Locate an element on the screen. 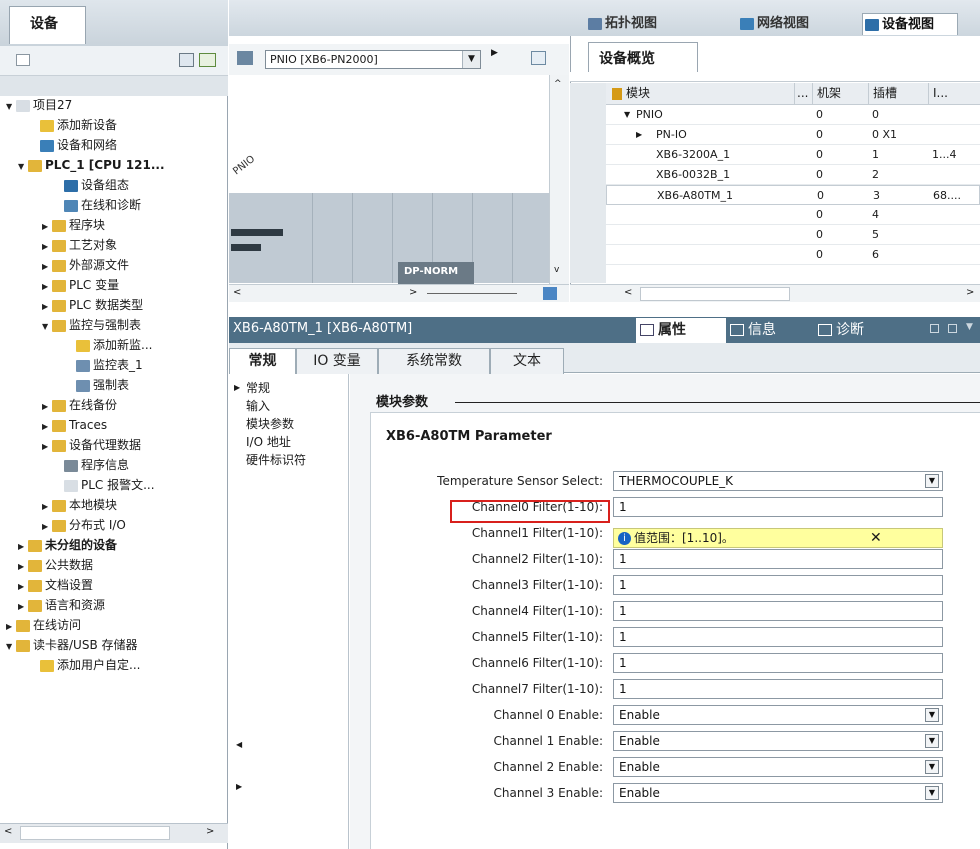  tab-info: 信息 is located at coordinates (770, 330).